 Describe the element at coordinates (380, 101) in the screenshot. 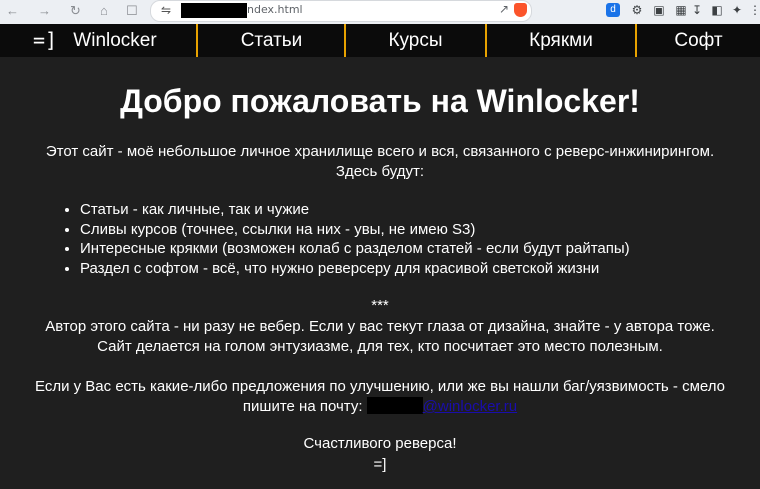

I see `page-title: Добро пожаловать на Winlocker!` at that location.